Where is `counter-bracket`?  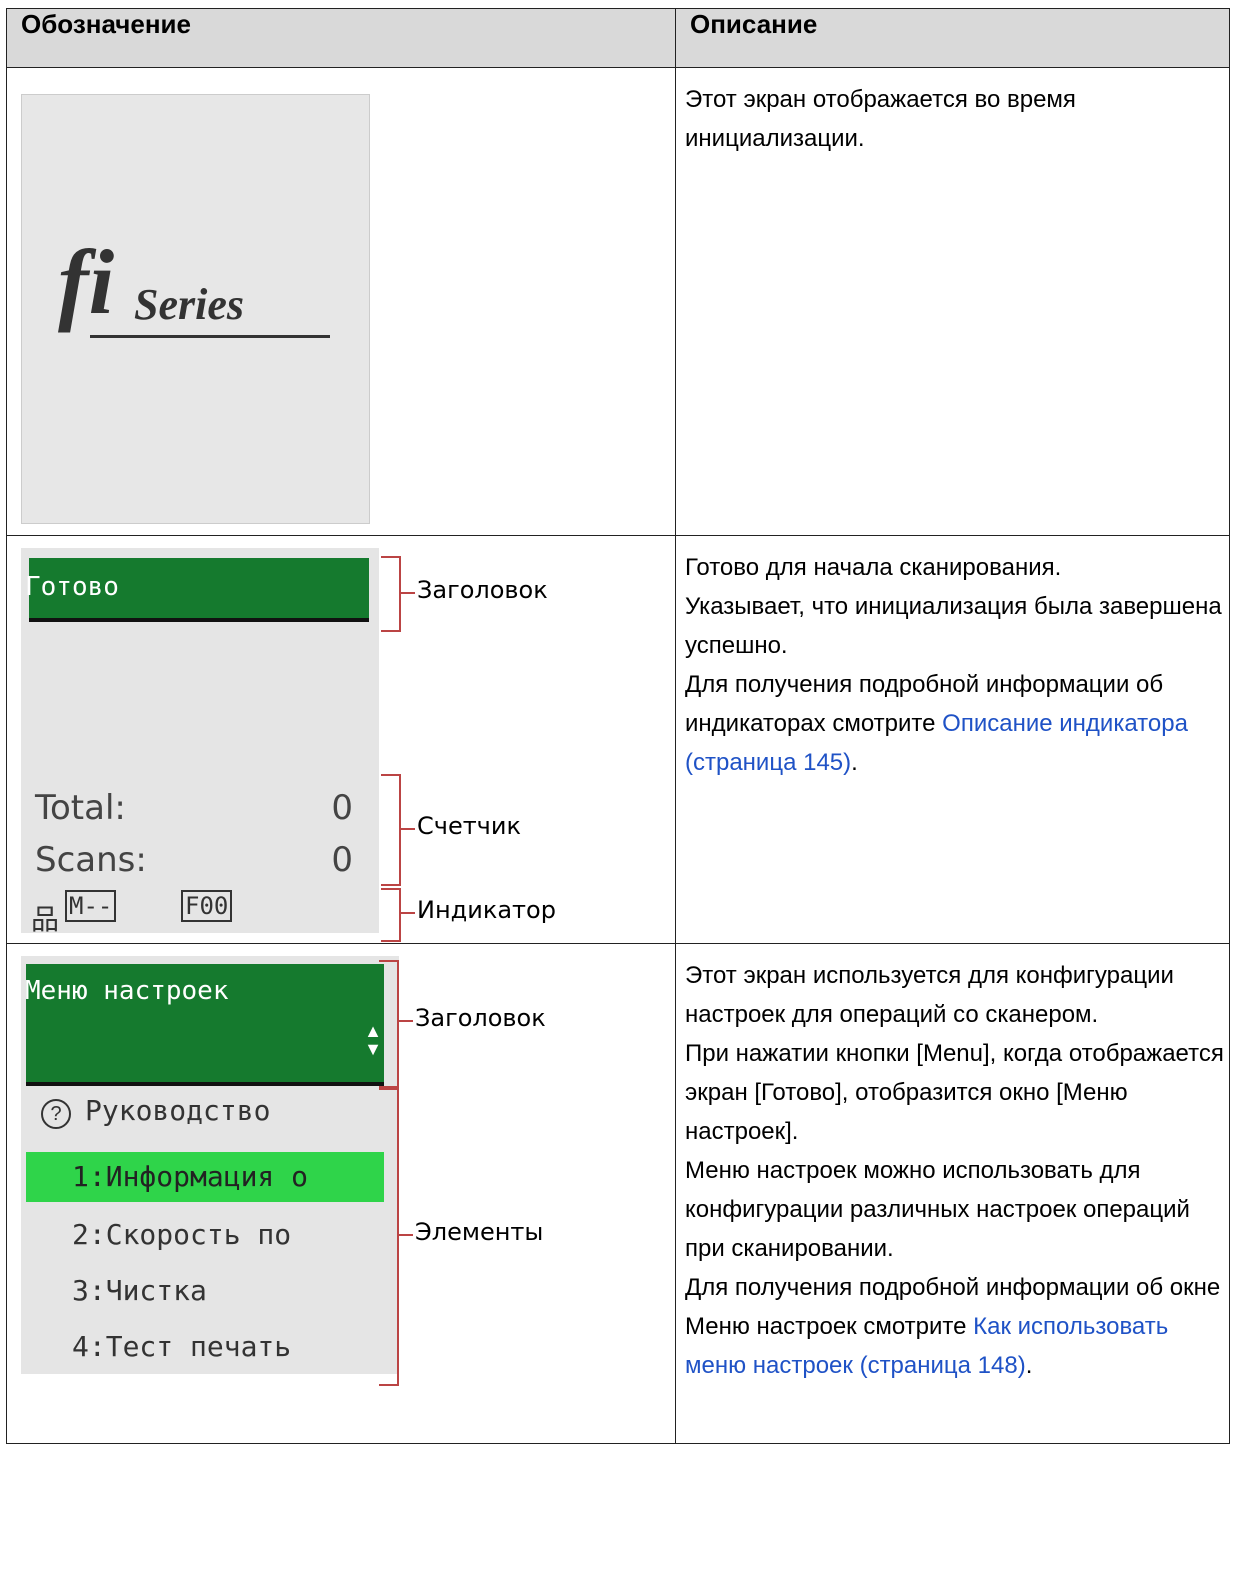 counter-bracket is located at coordinates (391, 830).